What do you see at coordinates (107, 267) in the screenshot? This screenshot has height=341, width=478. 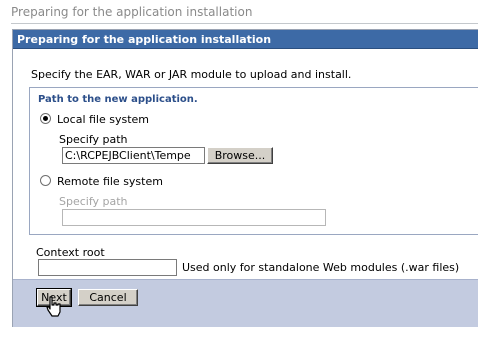 I see `context-root-input` at bounding box center [107, 267].